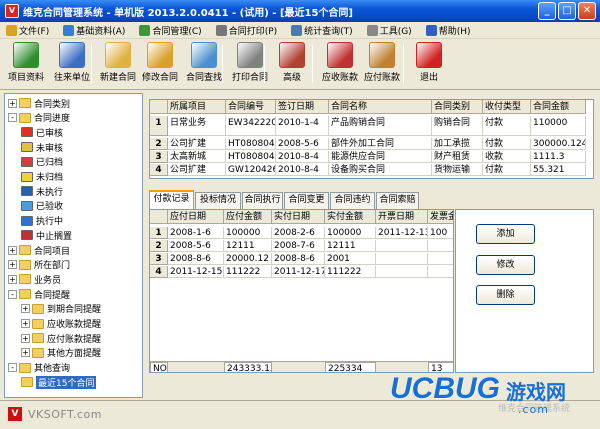 This screenshot has height=429, width=600. What do you see at coordinates (251, 107) in the screenshot?
I see `column-header: 合同编号` at bounding box center [251, 107].